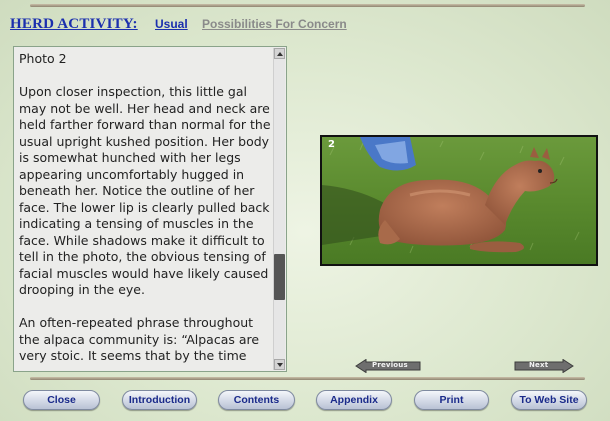 This screenshot has height=421, width=610. I want to click on tab-possibilities-for-concern: Possibilities For Concern, so click(274, 24).